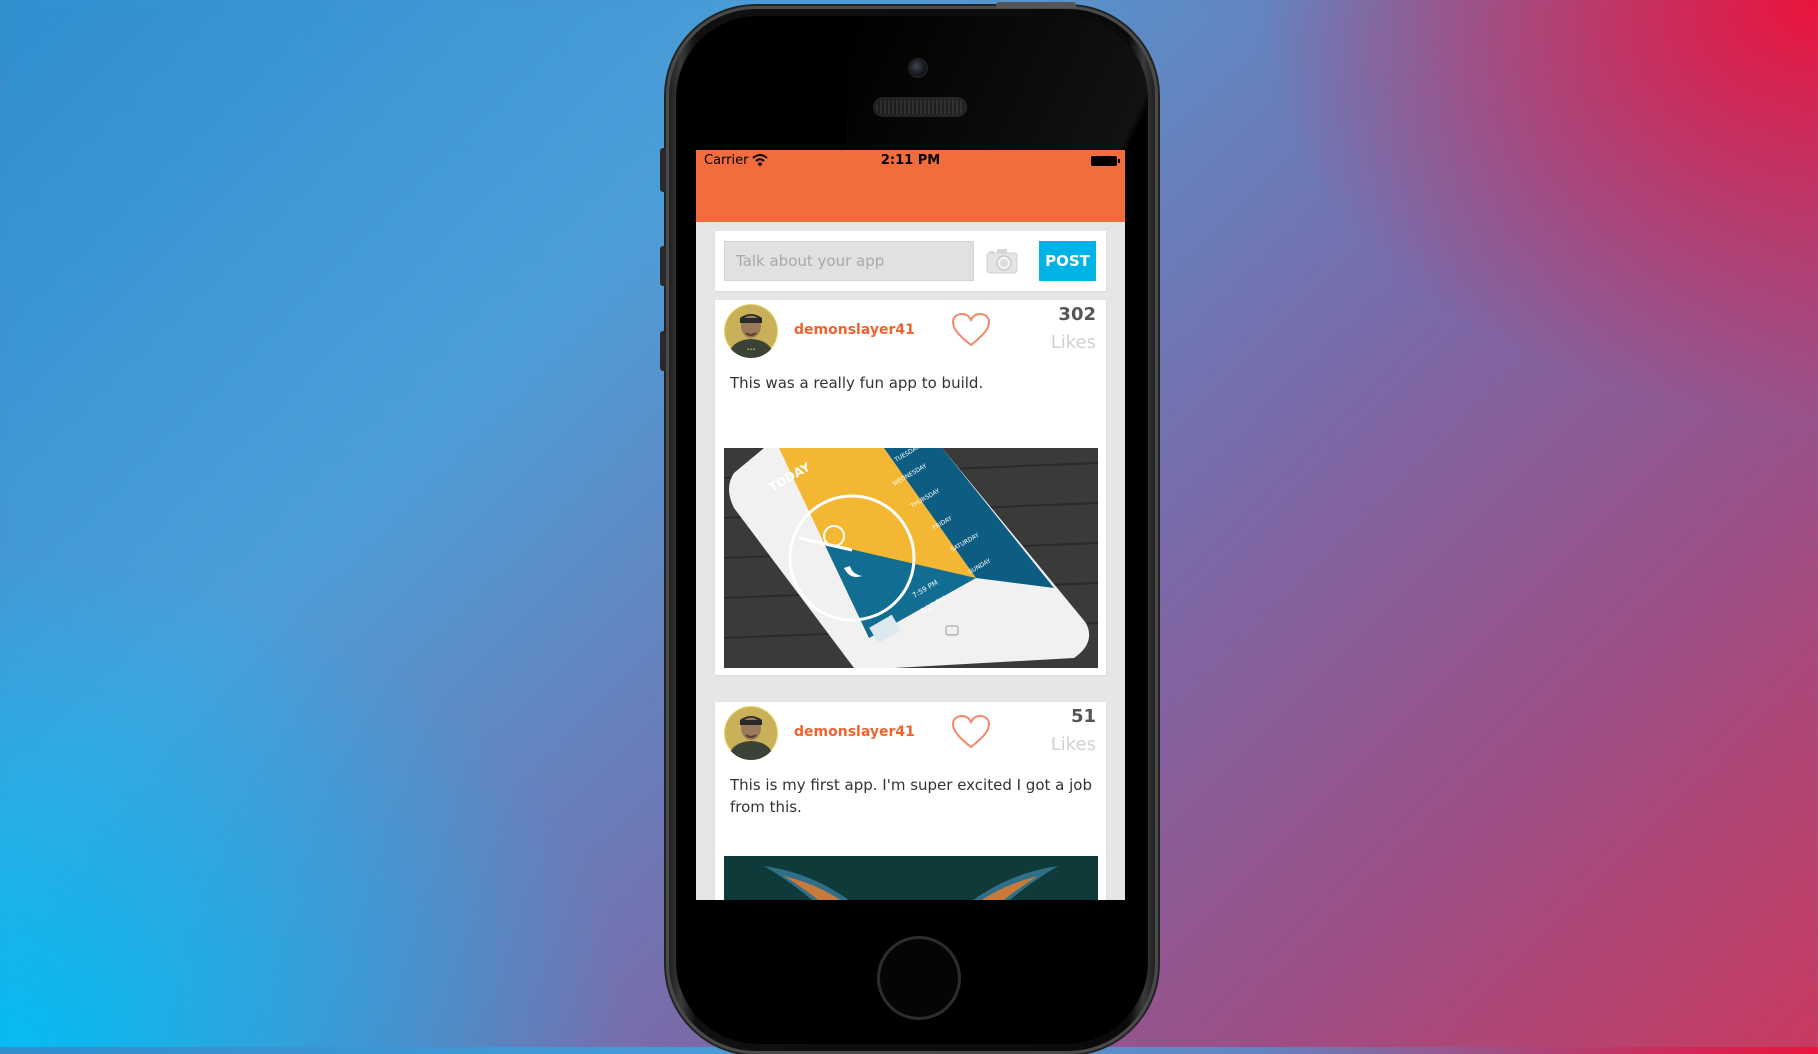  Describe the element at coordinates (663, 351) in the screenshot. I see `volume-down-button` at that location.